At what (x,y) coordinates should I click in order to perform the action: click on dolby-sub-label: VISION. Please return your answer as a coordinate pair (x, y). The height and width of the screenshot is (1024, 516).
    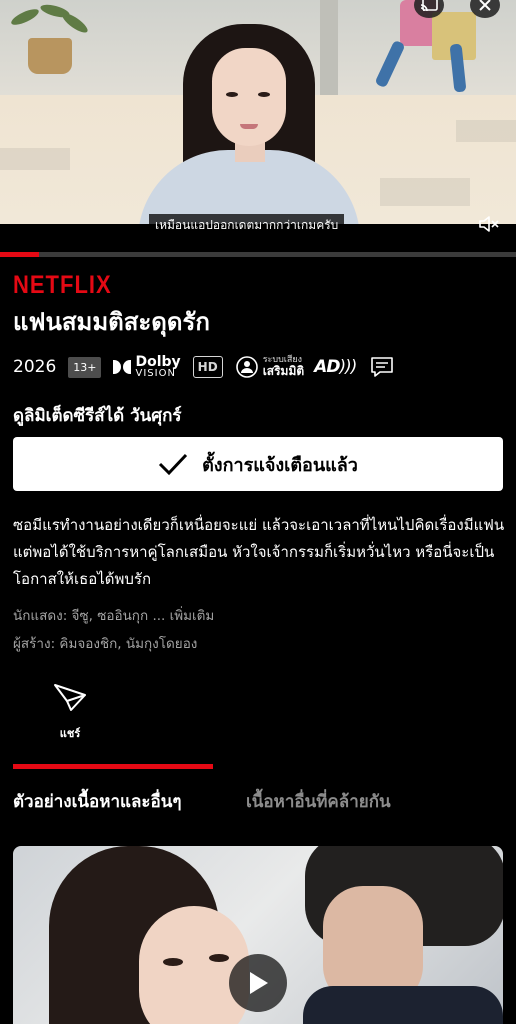
    Looking at the image, I should click on (155, 373).